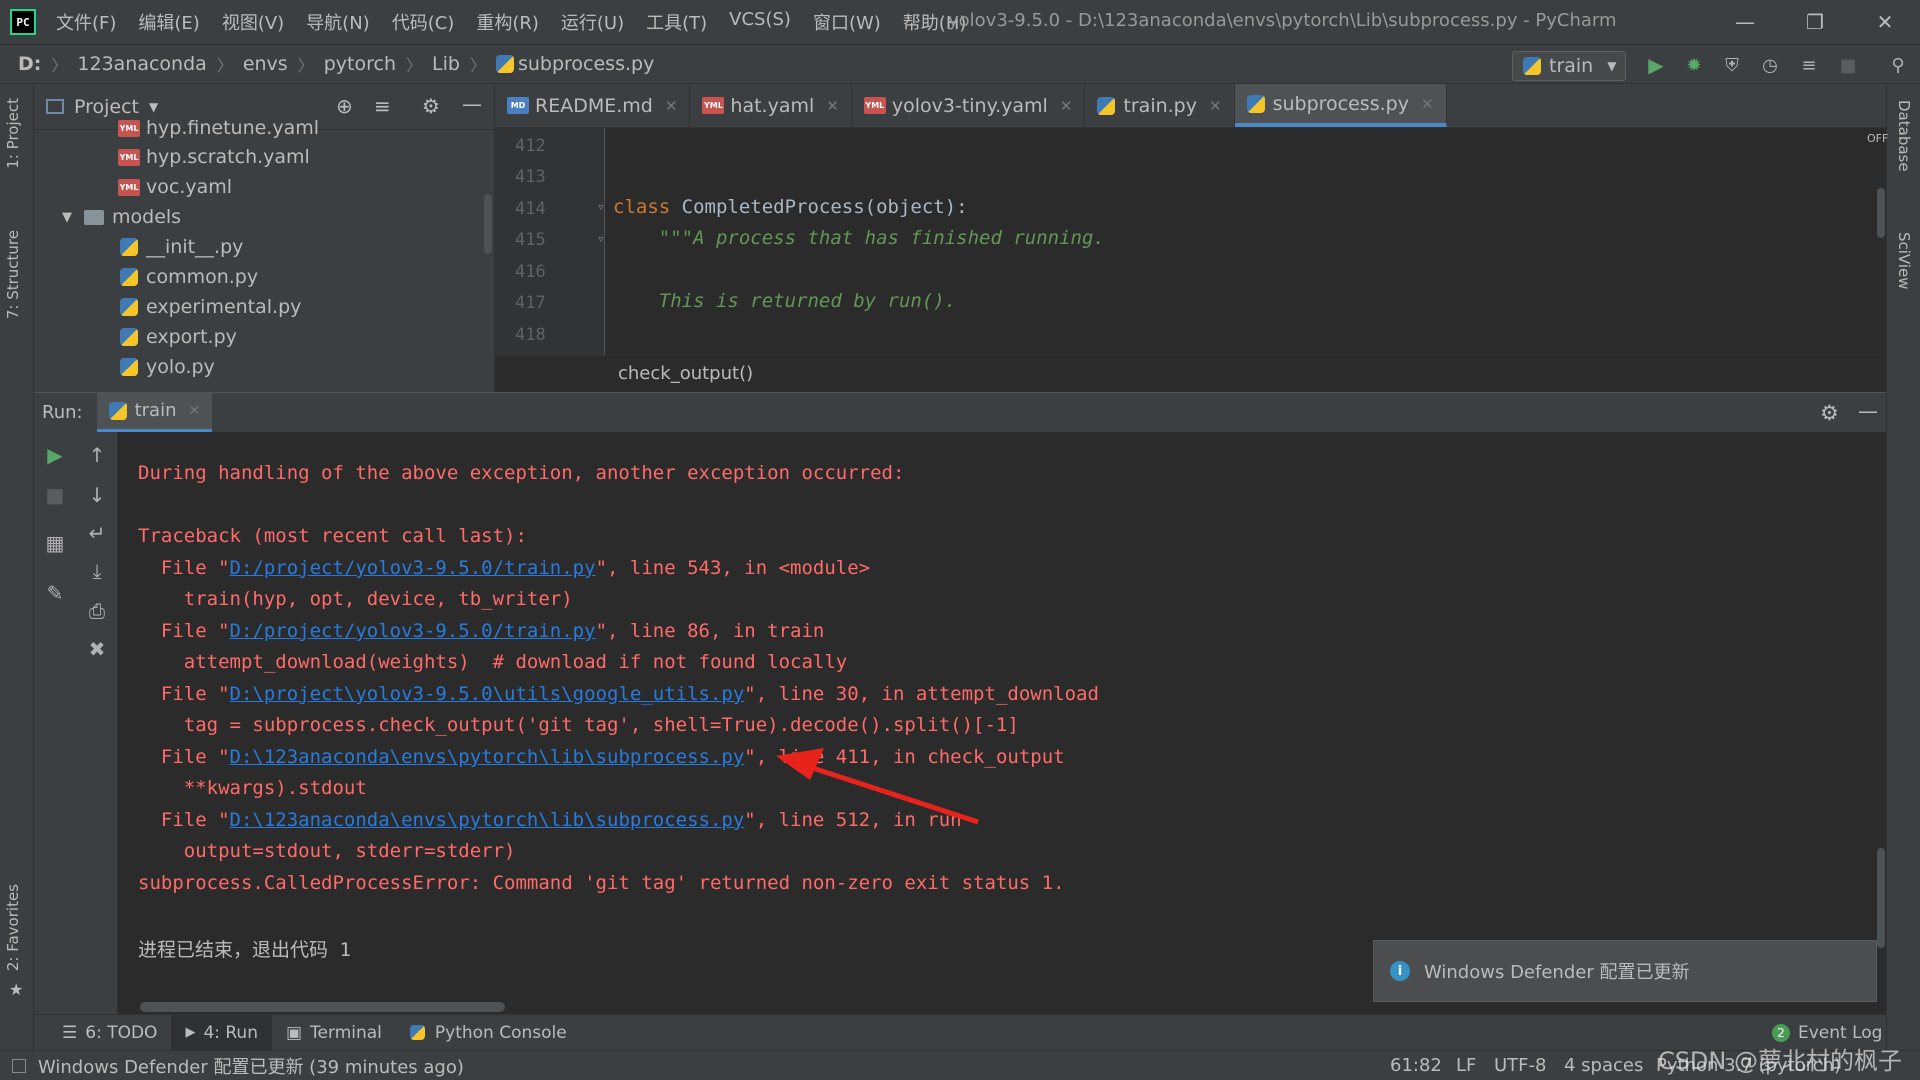 Image resolution: width=1920 pixels, height=1080 pixels. Describe the element at coordinates (1904, 261) in the screenshot. I see `sciview-tool-tab: SciView` at that location.